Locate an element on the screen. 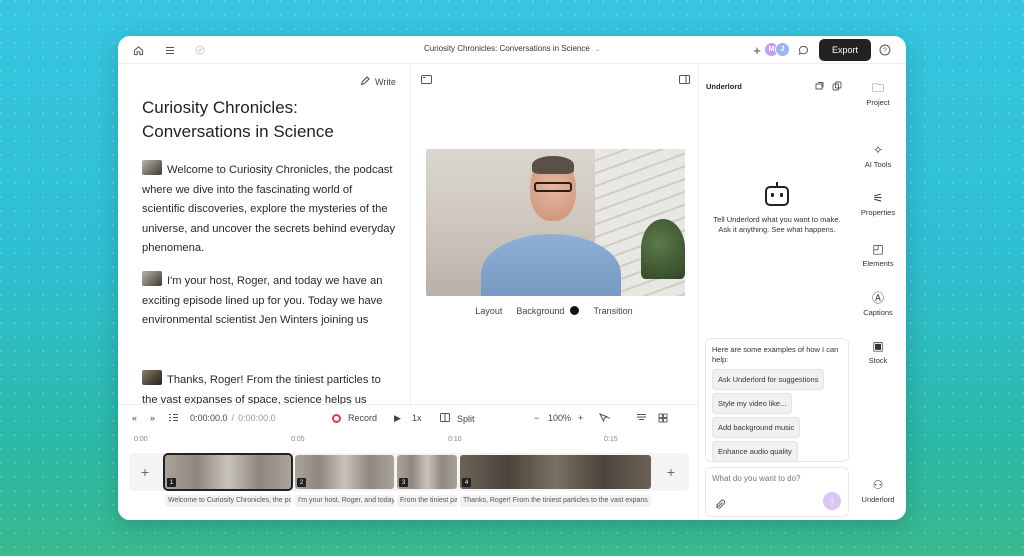 This screenshot has width=1024, height=556. ask-input is located at coordinates (777, 478).